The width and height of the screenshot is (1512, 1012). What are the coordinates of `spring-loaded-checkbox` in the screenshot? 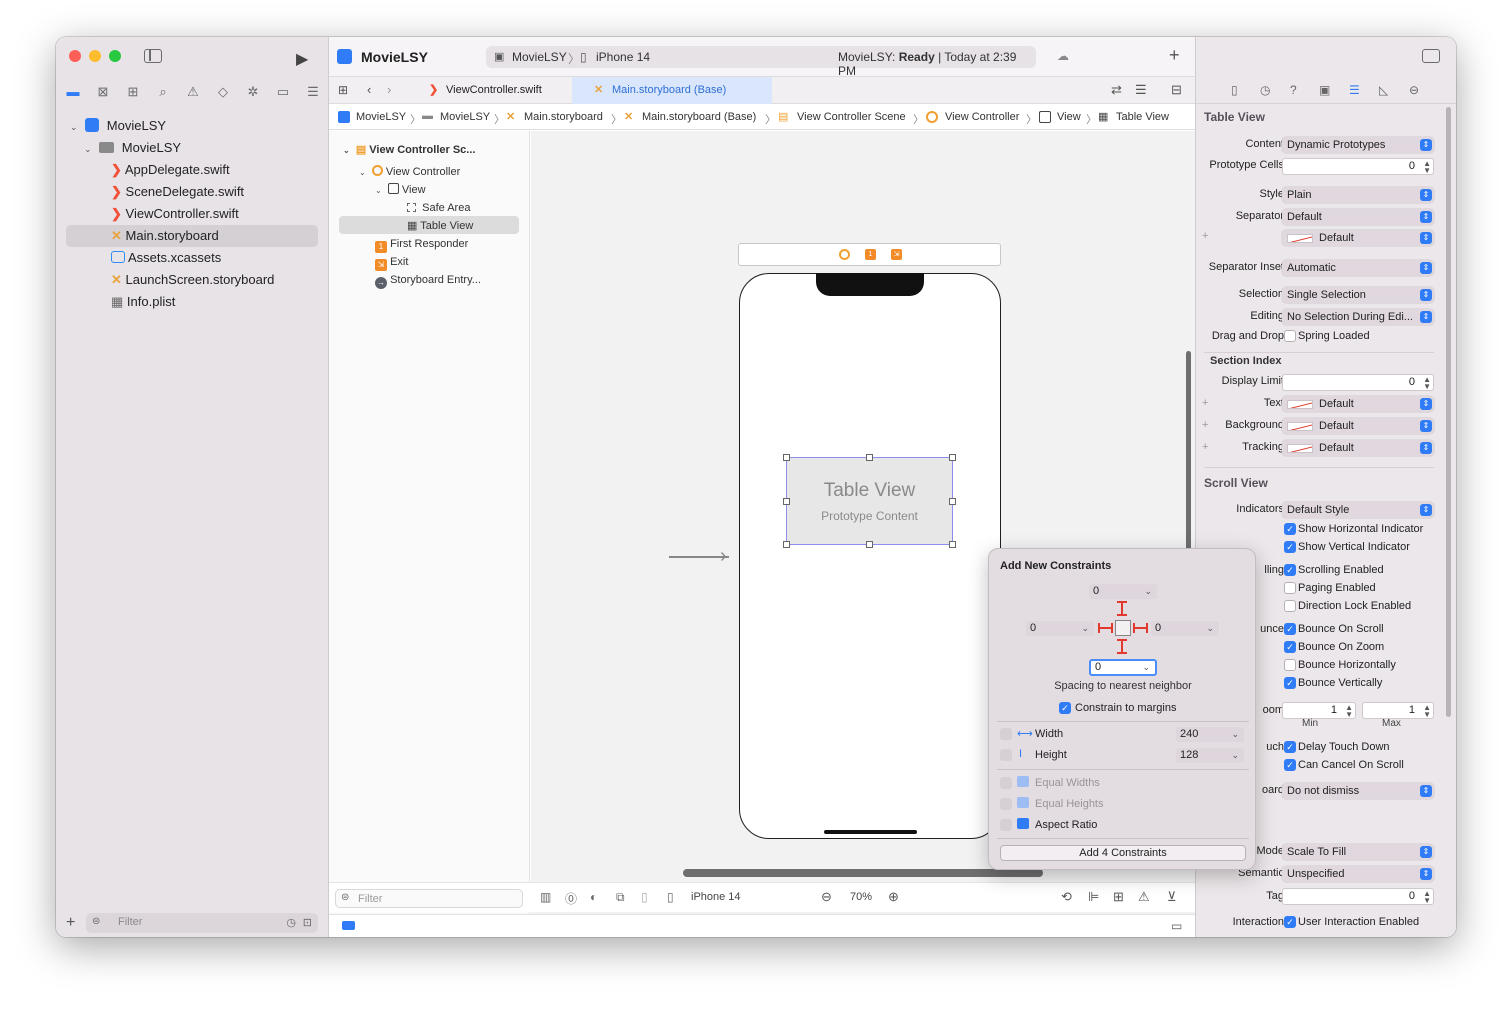 It's located at (1290, 336).